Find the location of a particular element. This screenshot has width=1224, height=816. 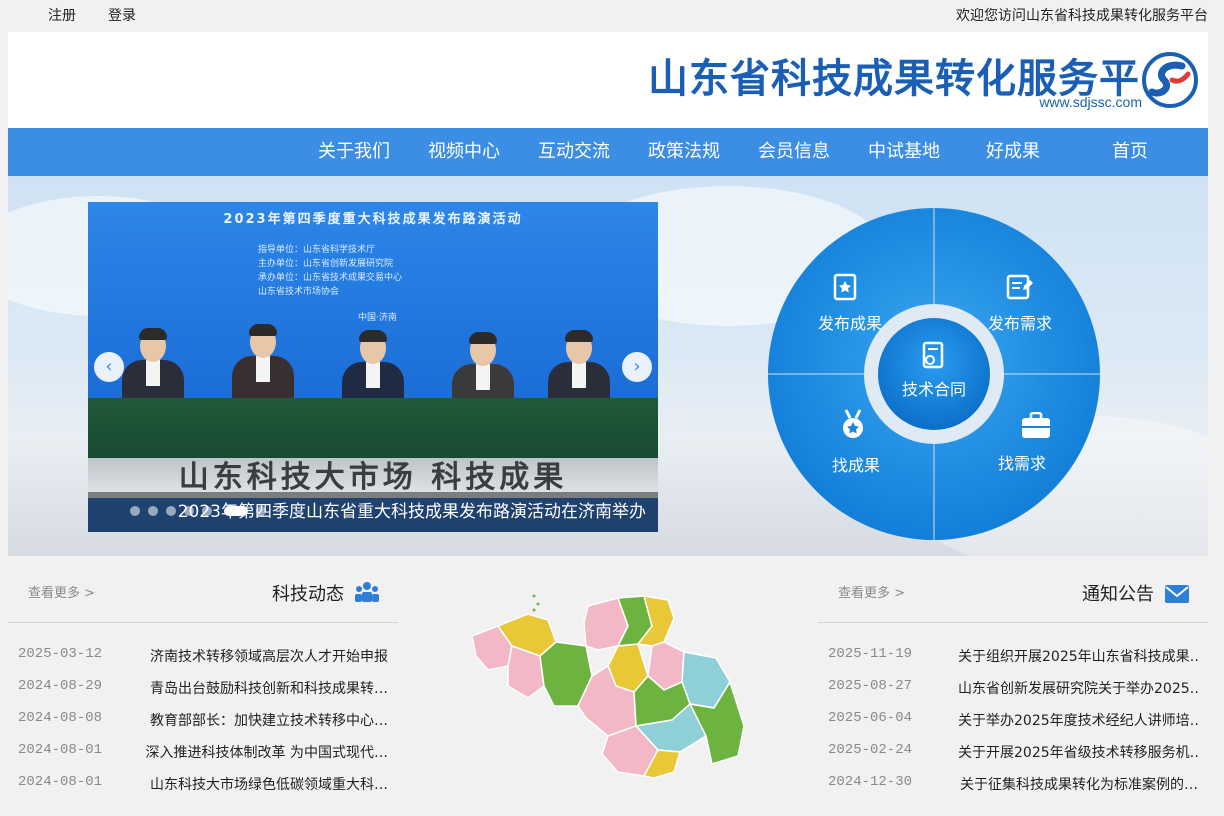

news-row: 深入推进科技体制改革 为中国式现代… 2024-08-01 is located at coordinates (203, 758).